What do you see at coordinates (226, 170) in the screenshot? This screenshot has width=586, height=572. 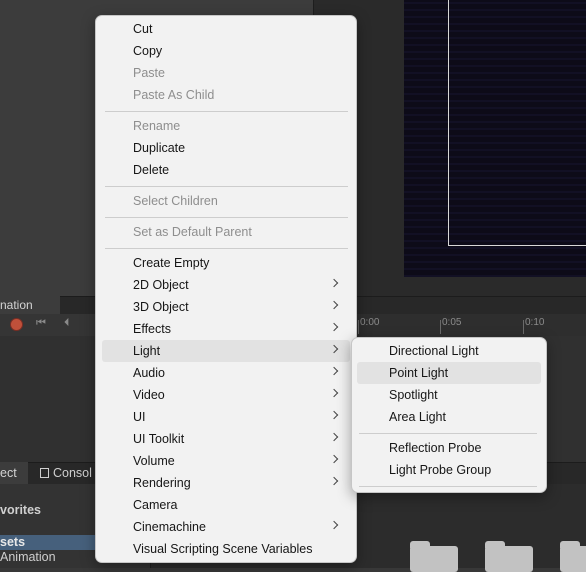 I see `menu-item-delete: Delete` at bounding box center [226, 170].